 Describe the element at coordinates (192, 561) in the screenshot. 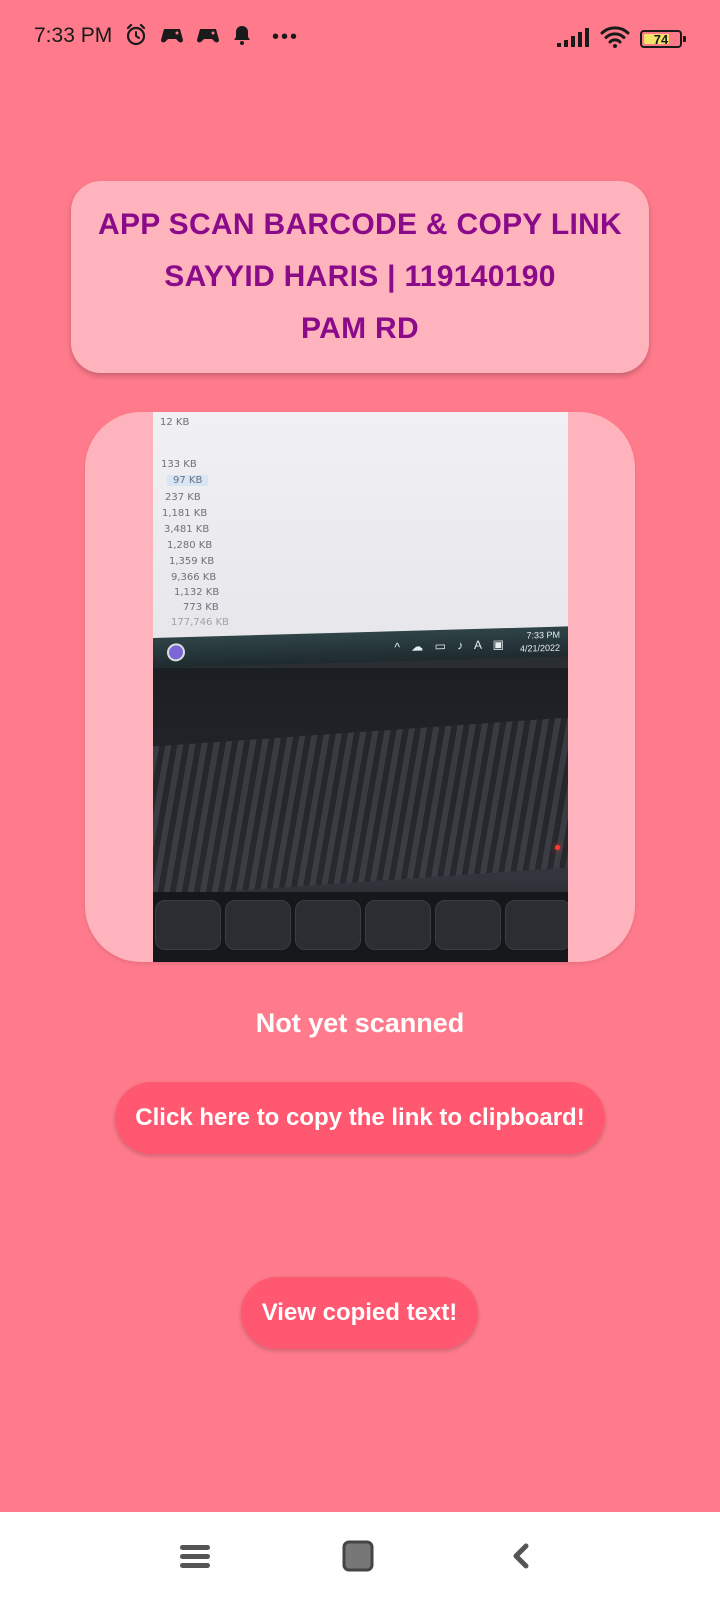

I see `file-size-label: 1,359 KB` at that location.